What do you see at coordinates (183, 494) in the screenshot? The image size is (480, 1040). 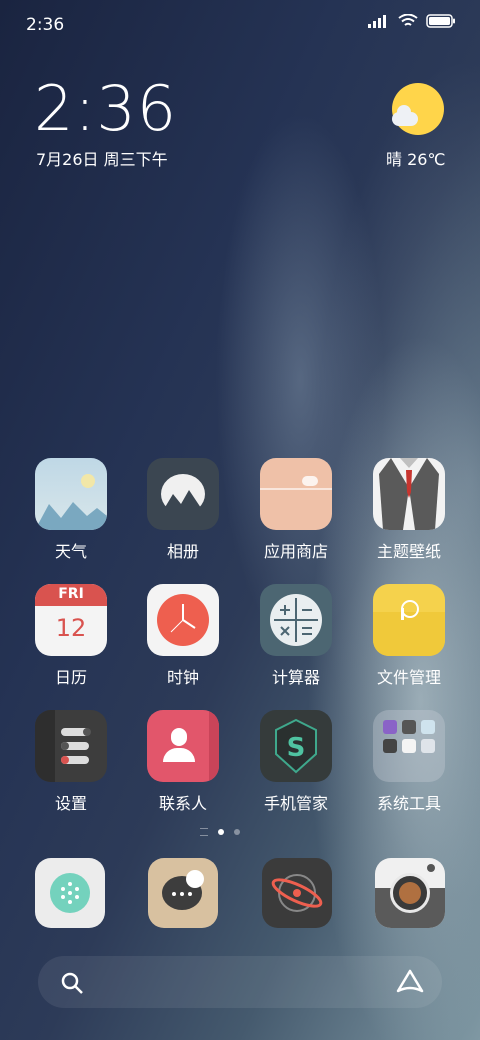 I see `gallery-icon` at bounding box center [183, 494].